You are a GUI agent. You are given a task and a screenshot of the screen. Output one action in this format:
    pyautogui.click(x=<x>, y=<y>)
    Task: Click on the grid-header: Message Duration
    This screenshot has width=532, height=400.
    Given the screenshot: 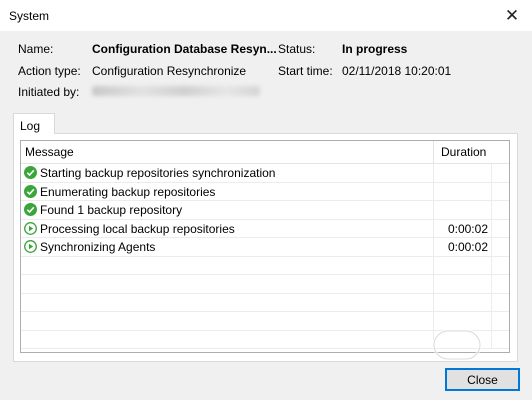 What is the action you would take?
    pyautogui.click(x=265, y=152)
    